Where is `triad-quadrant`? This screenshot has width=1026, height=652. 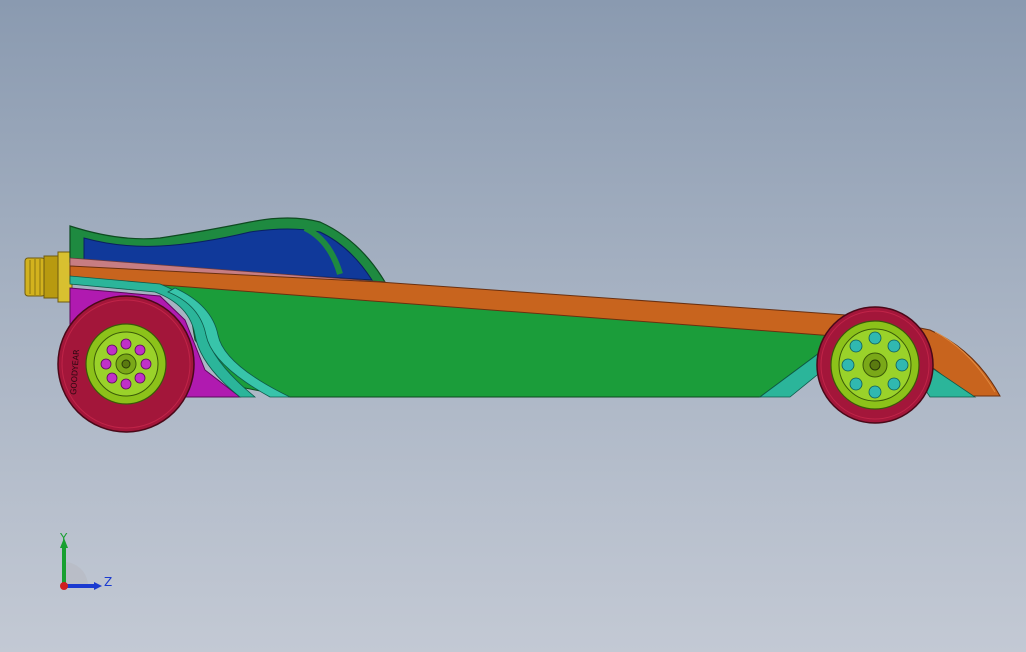
triad-quadrant is located at coordinates (76, 574).